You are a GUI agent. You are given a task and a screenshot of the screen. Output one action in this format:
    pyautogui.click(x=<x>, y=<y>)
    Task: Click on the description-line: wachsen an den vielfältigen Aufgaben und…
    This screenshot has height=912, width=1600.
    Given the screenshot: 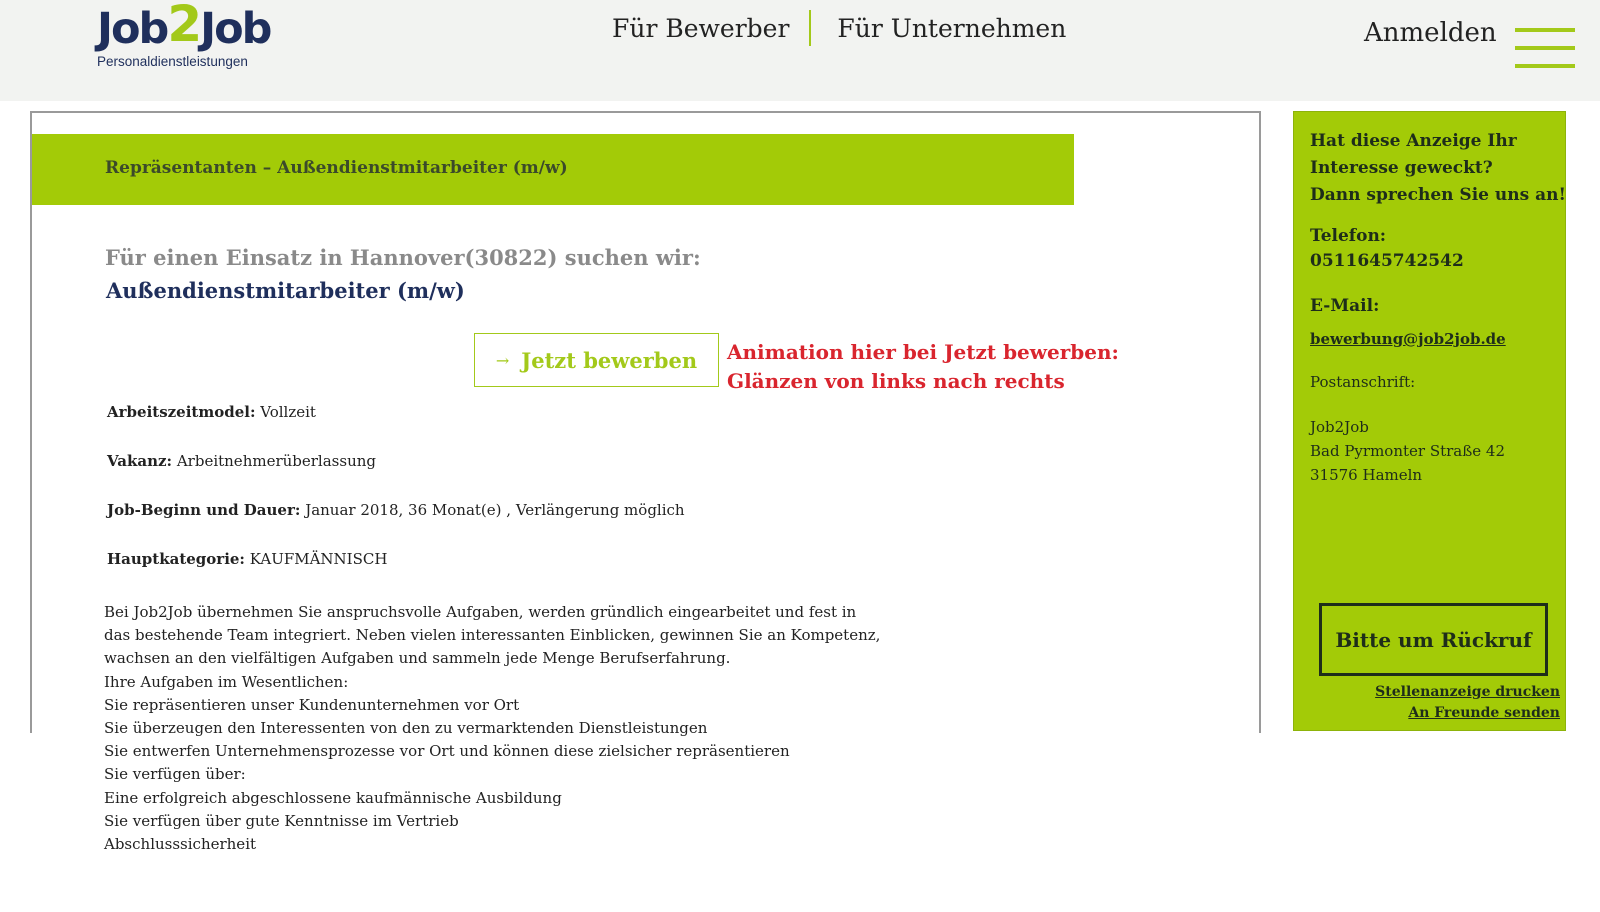 What is the action you would take?
    pyautogui.click(x=417, y=658)
    